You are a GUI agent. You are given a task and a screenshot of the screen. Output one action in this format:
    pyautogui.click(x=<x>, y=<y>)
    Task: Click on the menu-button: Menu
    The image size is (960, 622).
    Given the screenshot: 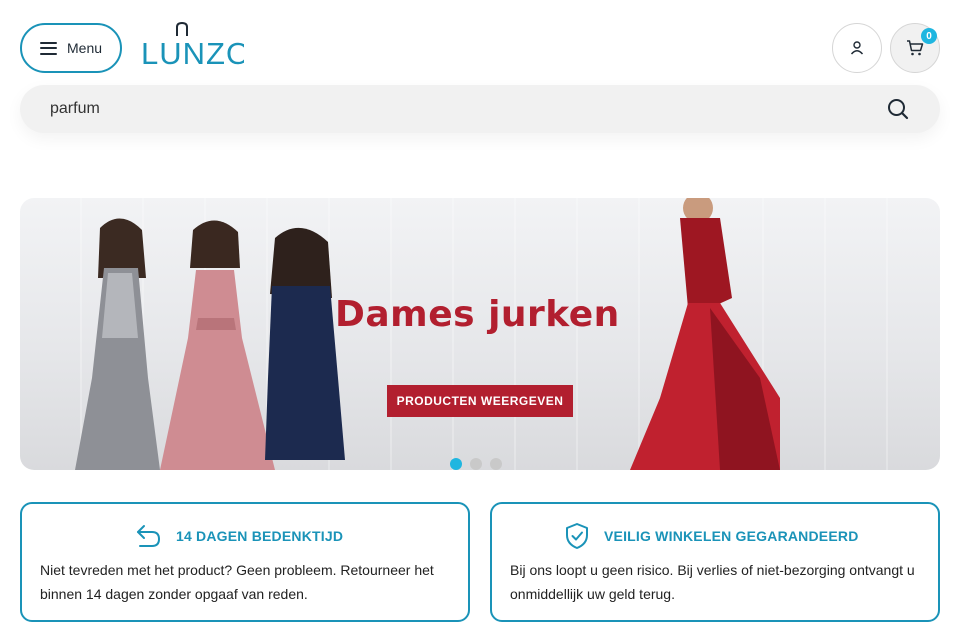 What is the action you would take?
    pyautogui.click(x=71, y=48)
    